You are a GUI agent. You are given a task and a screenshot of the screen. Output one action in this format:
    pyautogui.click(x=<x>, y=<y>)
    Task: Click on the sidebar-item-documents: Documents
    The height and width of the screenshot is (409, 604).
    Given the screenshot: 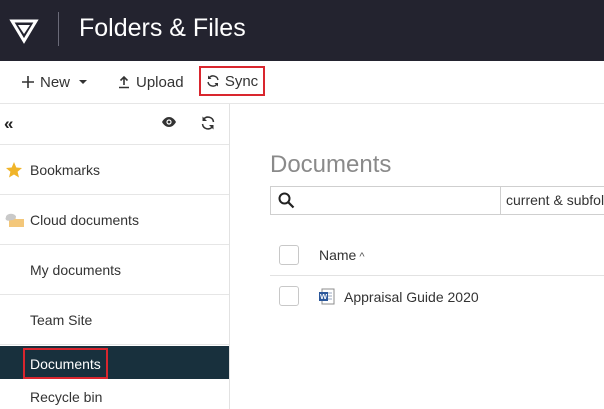 What is the action you would take?
    pyautogui.click(x=114, y=362)
    